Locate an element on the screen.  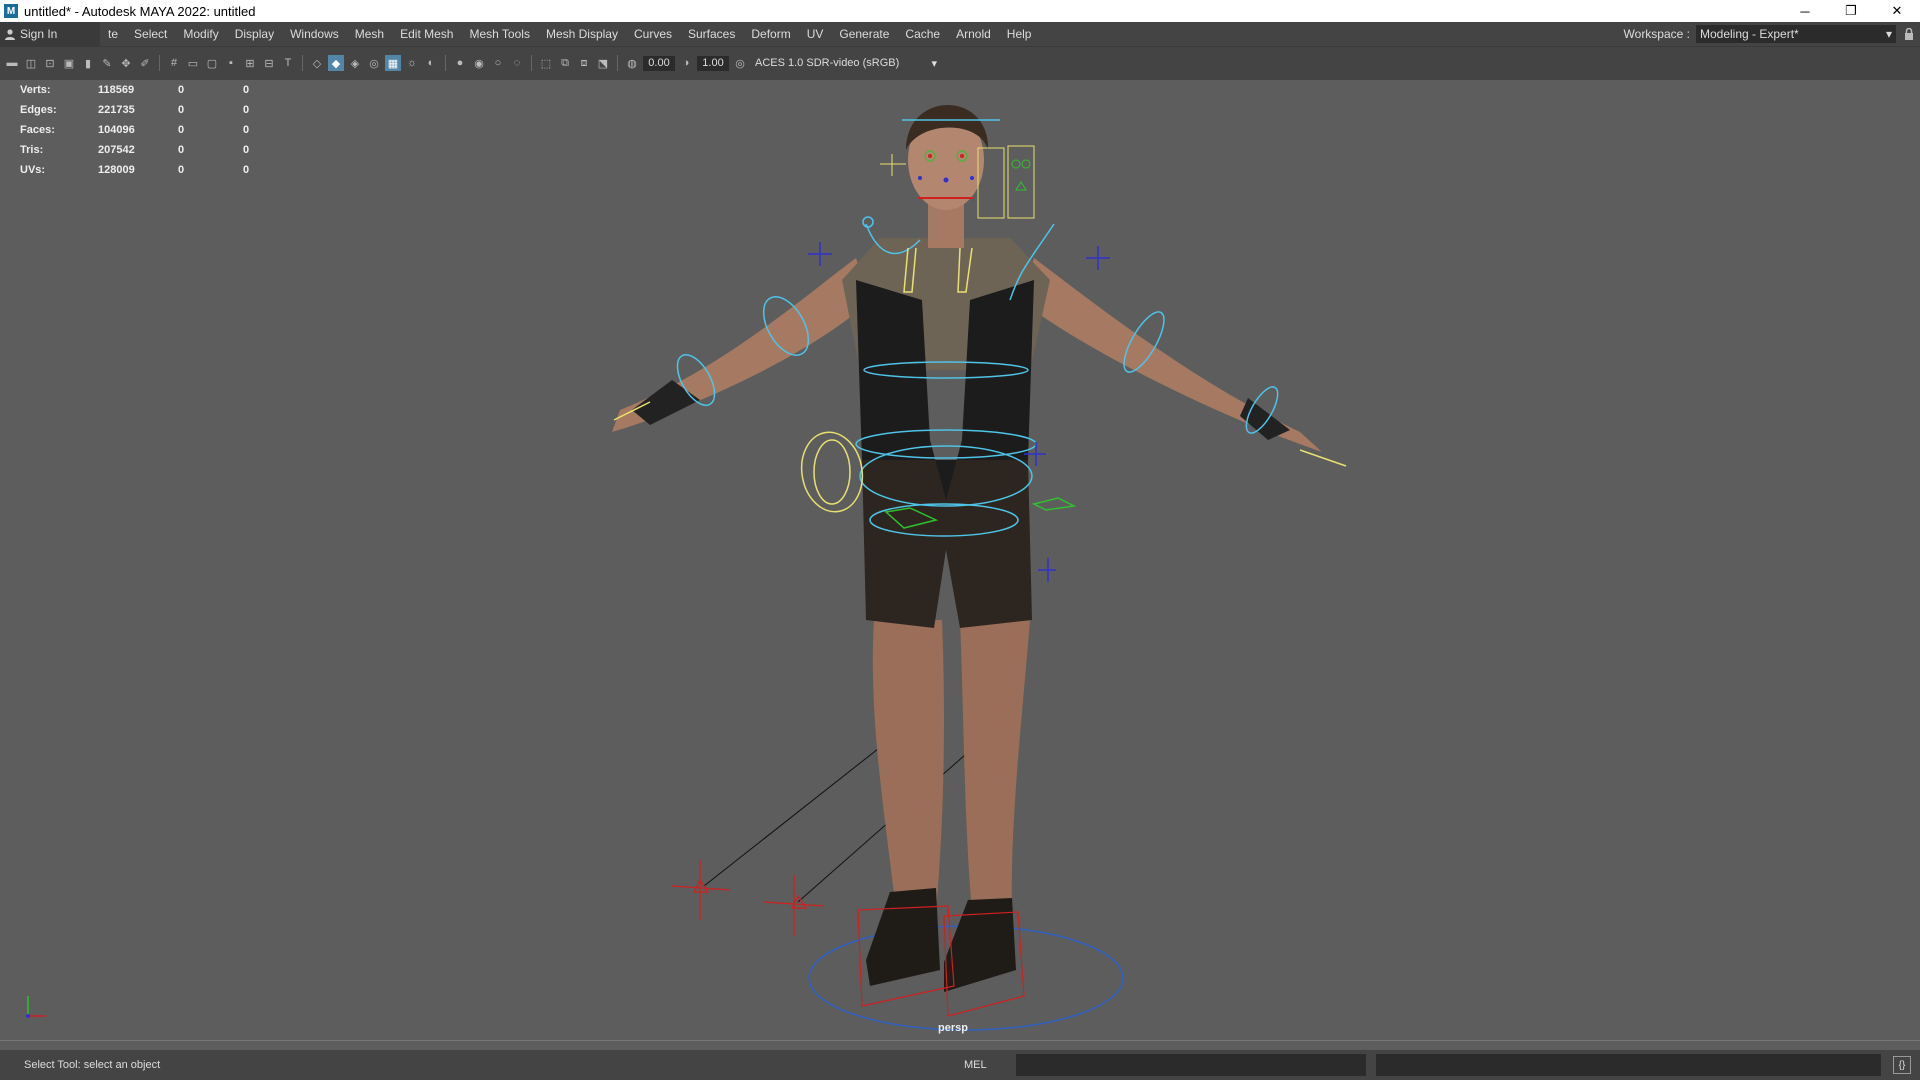
2d-pan-zoom-icon: ✥ is located at coordinates (126, 63).